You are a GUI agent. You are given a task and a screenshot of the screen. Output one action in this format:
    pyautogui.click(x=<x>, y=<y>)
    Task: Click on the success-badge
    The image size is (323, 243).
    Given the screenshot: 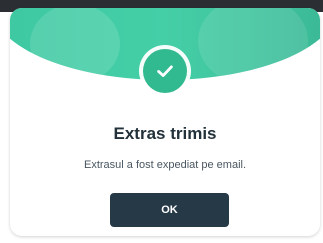 What is the action you would take?
    pyautogui.click(x=165, y=71)
    